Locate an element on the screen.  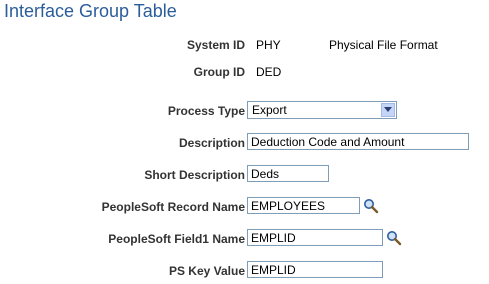
field1-name-lookup-icon is located at coordinates (394, 238).